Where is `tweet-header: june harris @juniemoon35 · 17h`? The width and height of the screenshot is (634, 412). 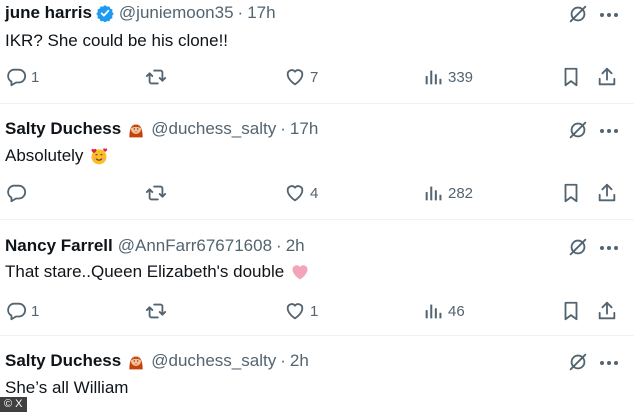 tweet-header: june harris @juniemoon35 · 17h is located at coordinates (140, 13).